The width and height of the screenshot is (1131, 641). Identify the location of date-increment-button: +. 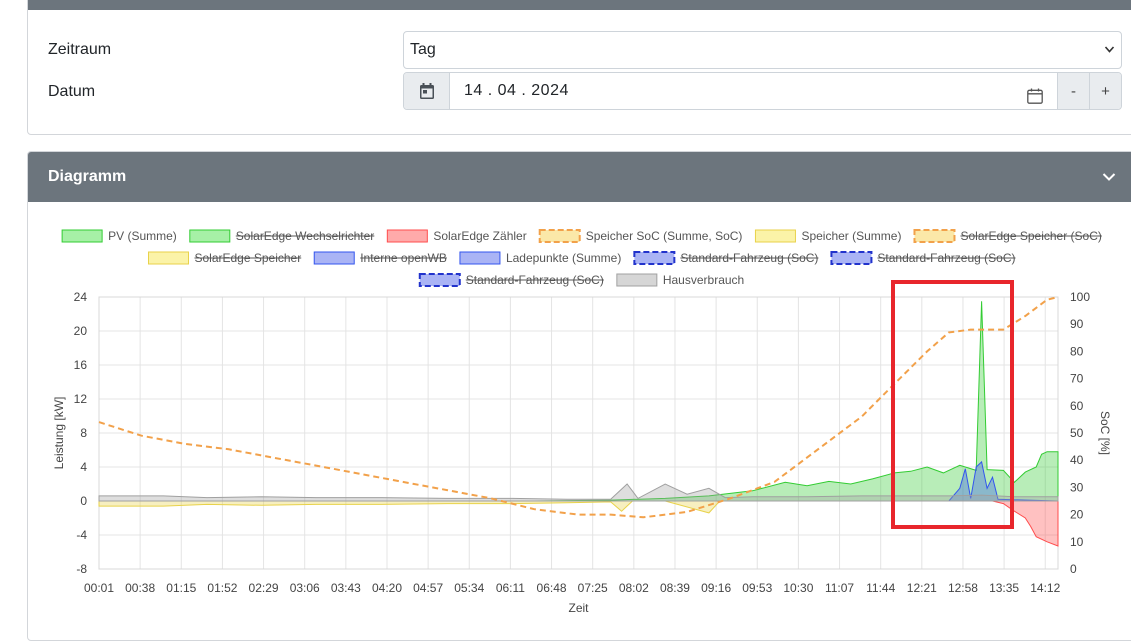
(1105, 91).